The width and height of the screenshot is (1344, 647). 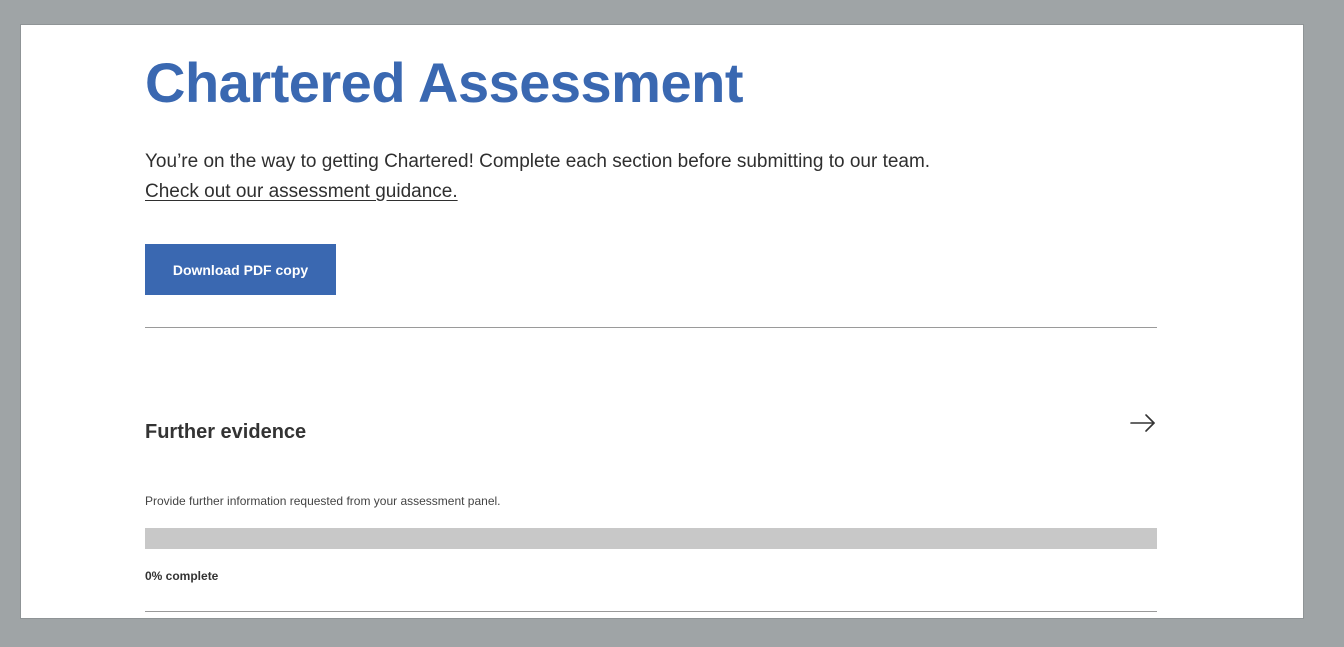 What do you see at coordinates (301, 192) in the screenshot?
I see `assessment-guidance-link: Check out our assessment guidance.` at bounding box center [301, 192].